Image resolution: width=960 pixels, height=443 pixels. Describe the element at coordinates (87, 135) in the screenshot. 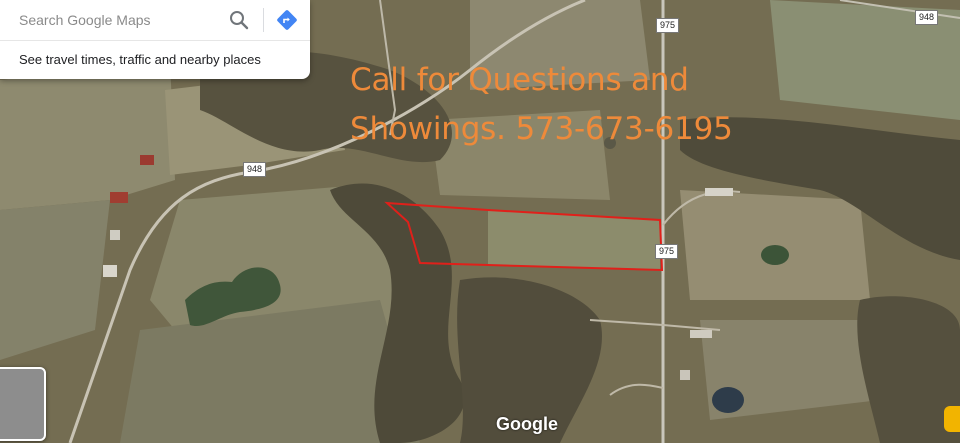

I see `field-left` at that location.